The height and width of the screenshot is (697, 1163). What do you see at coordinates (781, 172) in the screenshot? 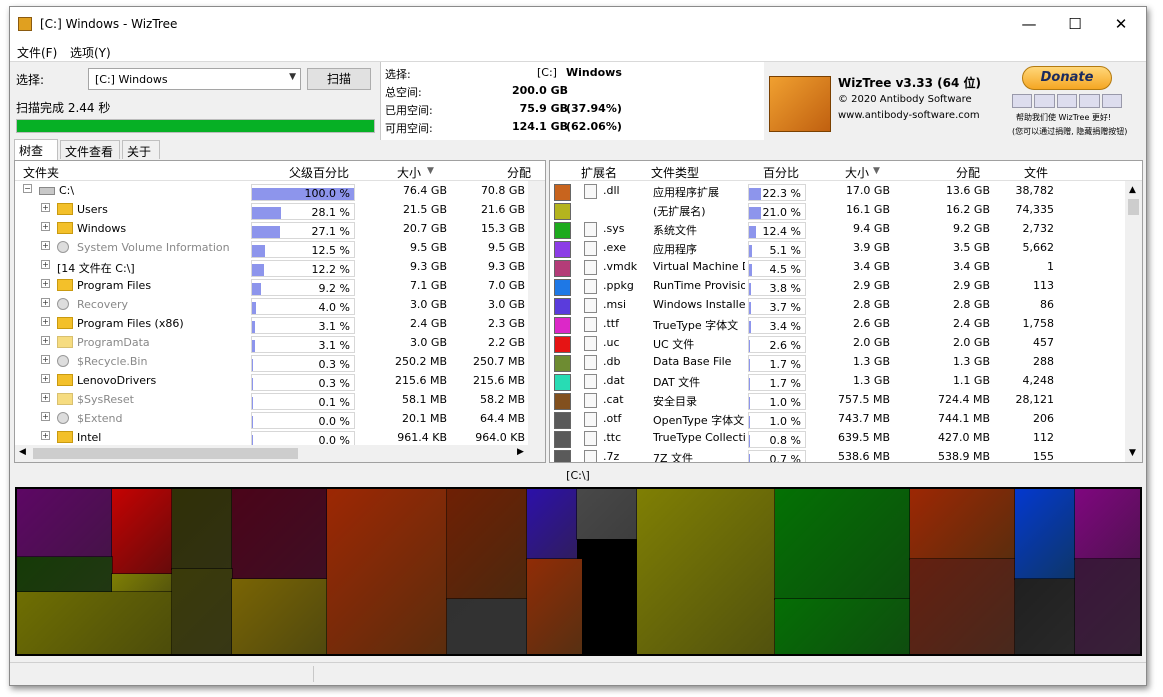
I see `col-percent: 百分比` at bounding box center [781, 172].